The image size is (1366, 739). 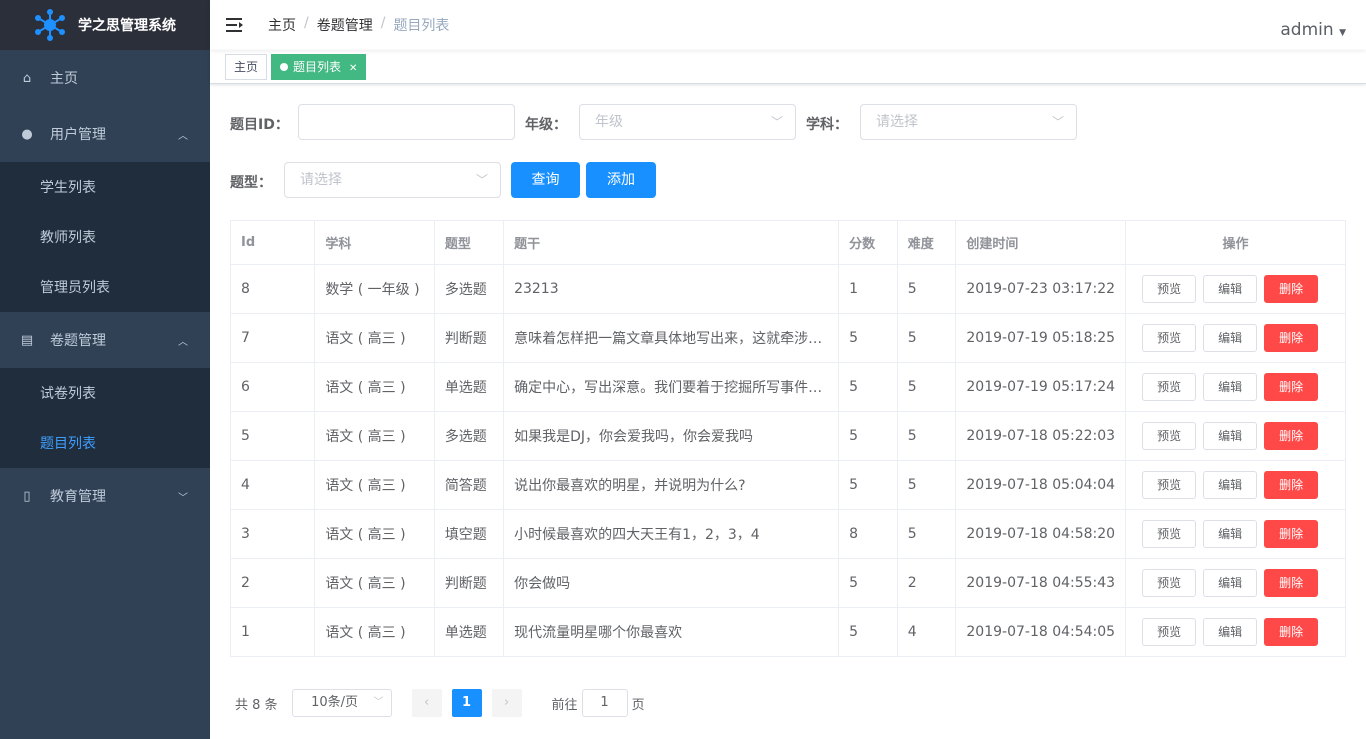 I want to click on table-cell: 多选题, so click(x=469, y=289).